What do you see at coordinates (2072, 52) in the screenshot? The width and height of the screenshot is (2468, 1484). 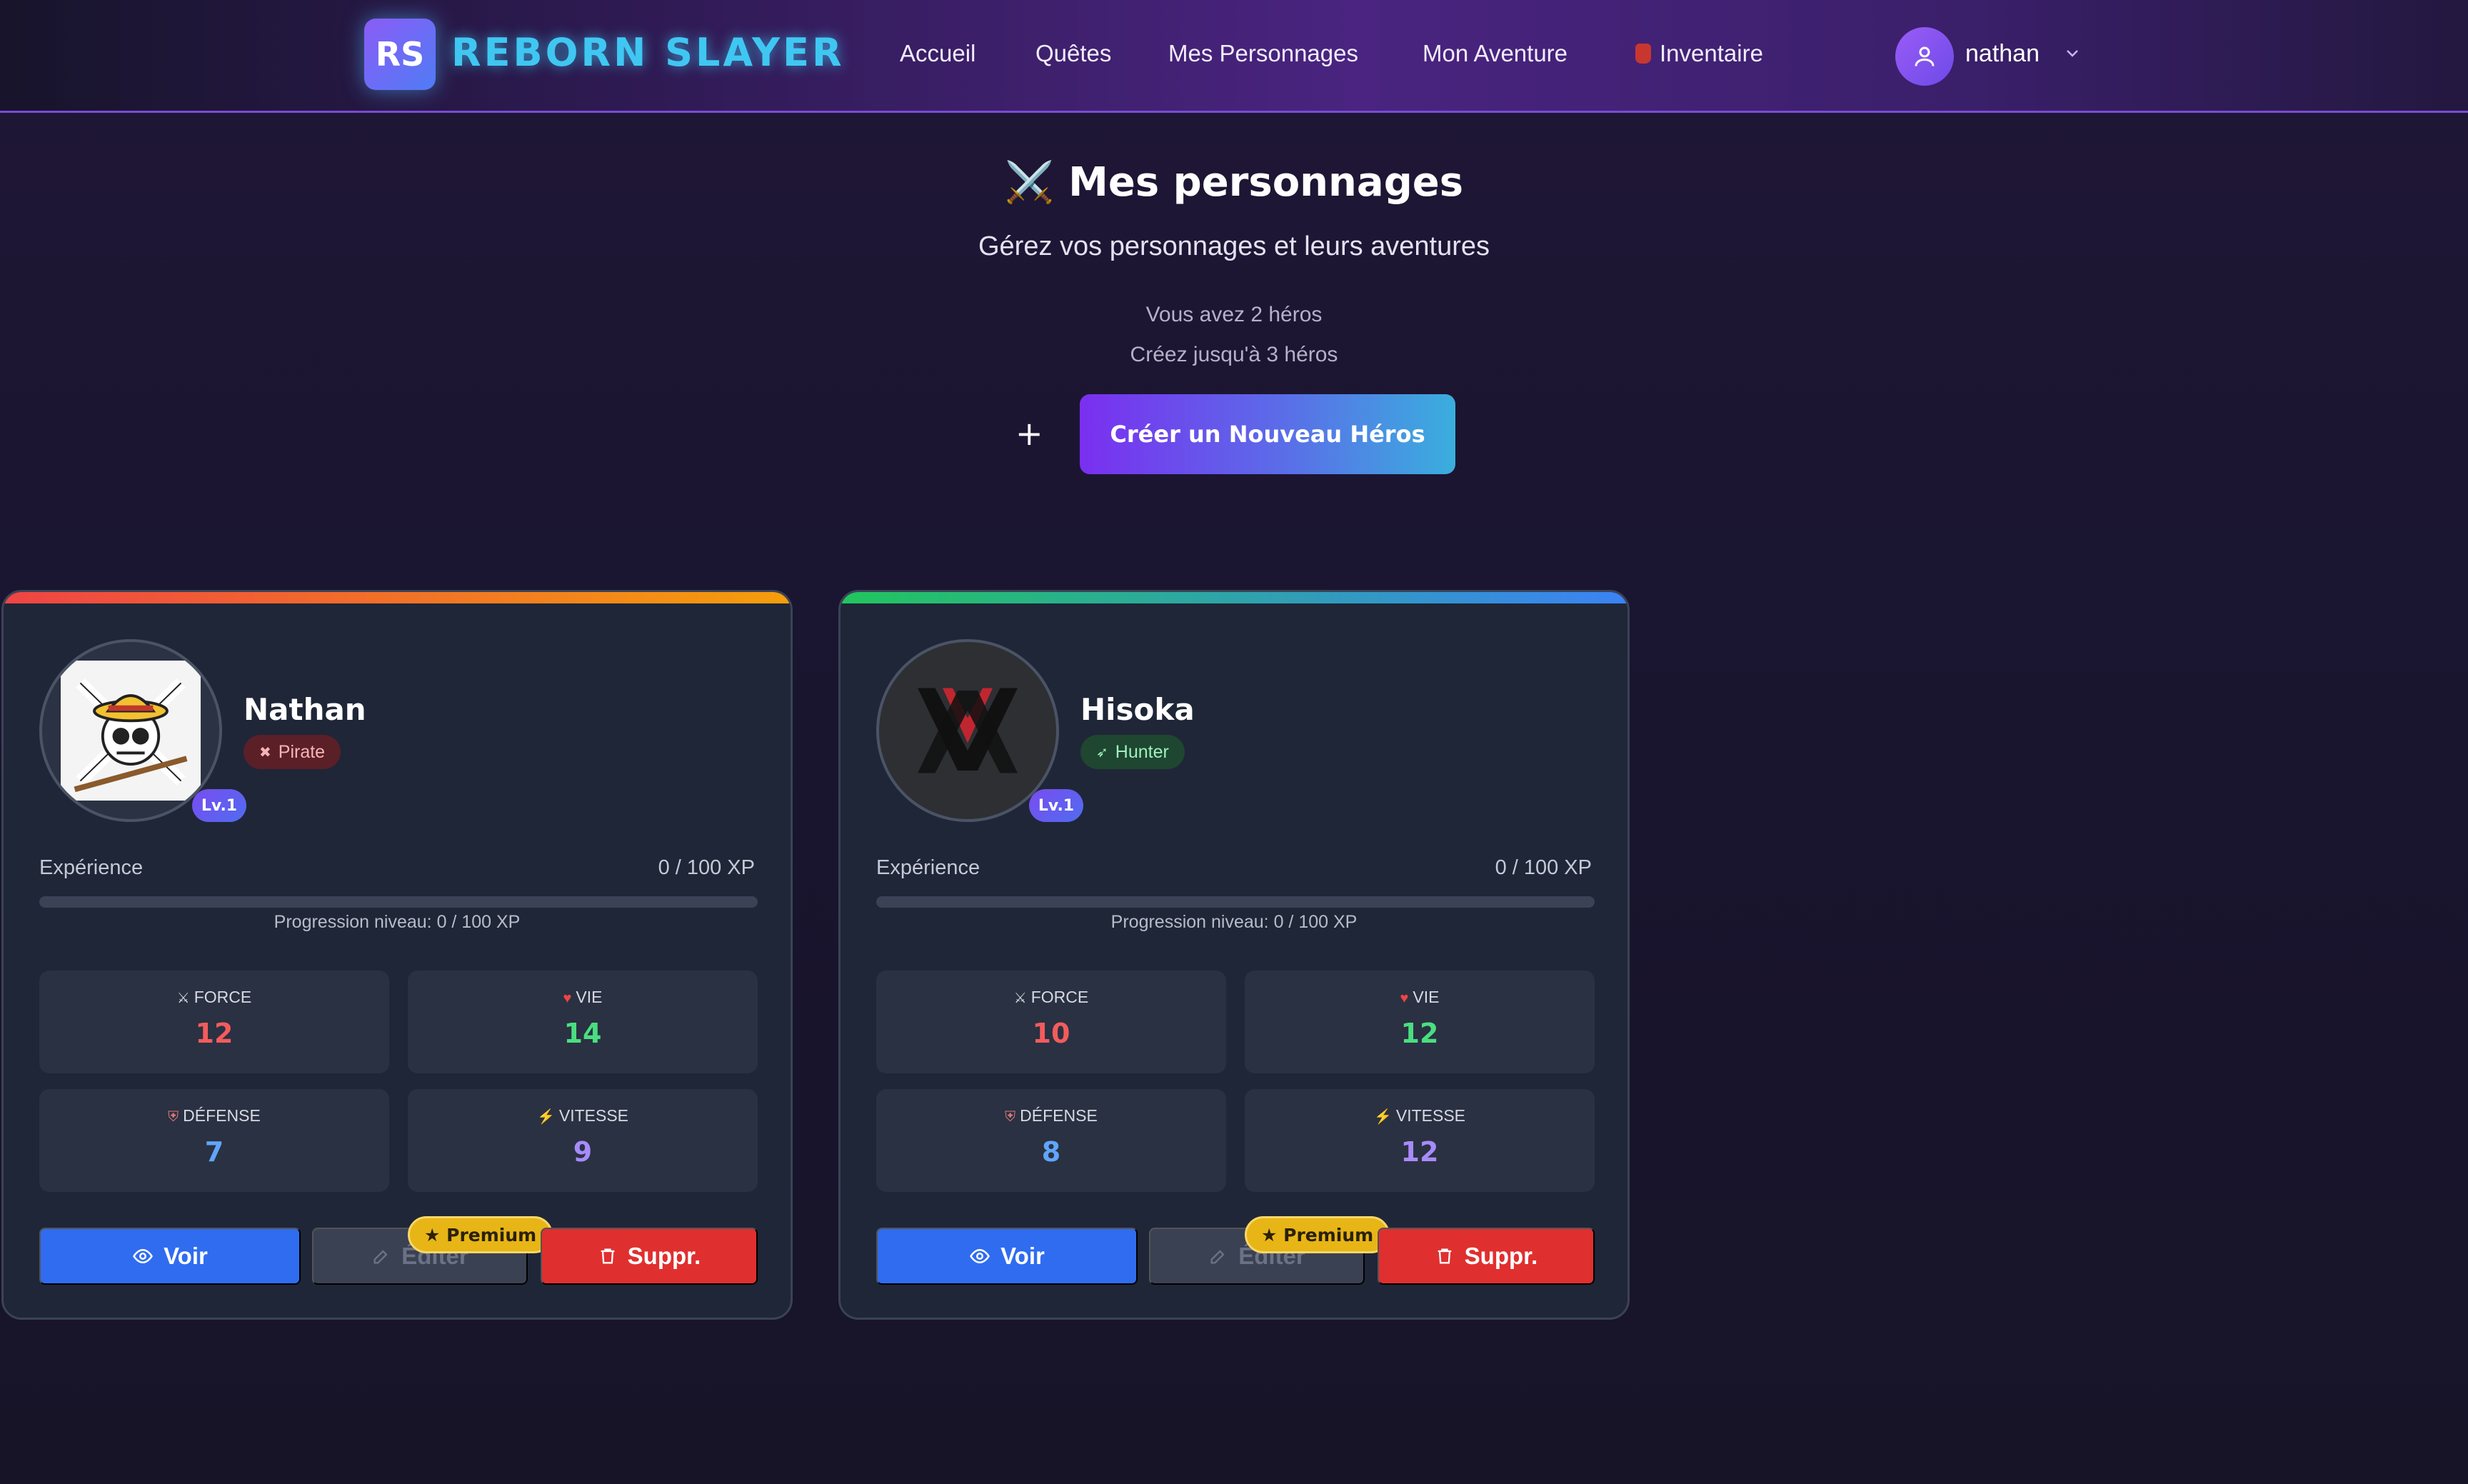 I see `chevron-down-icon` at bounding box center [2072, 52].